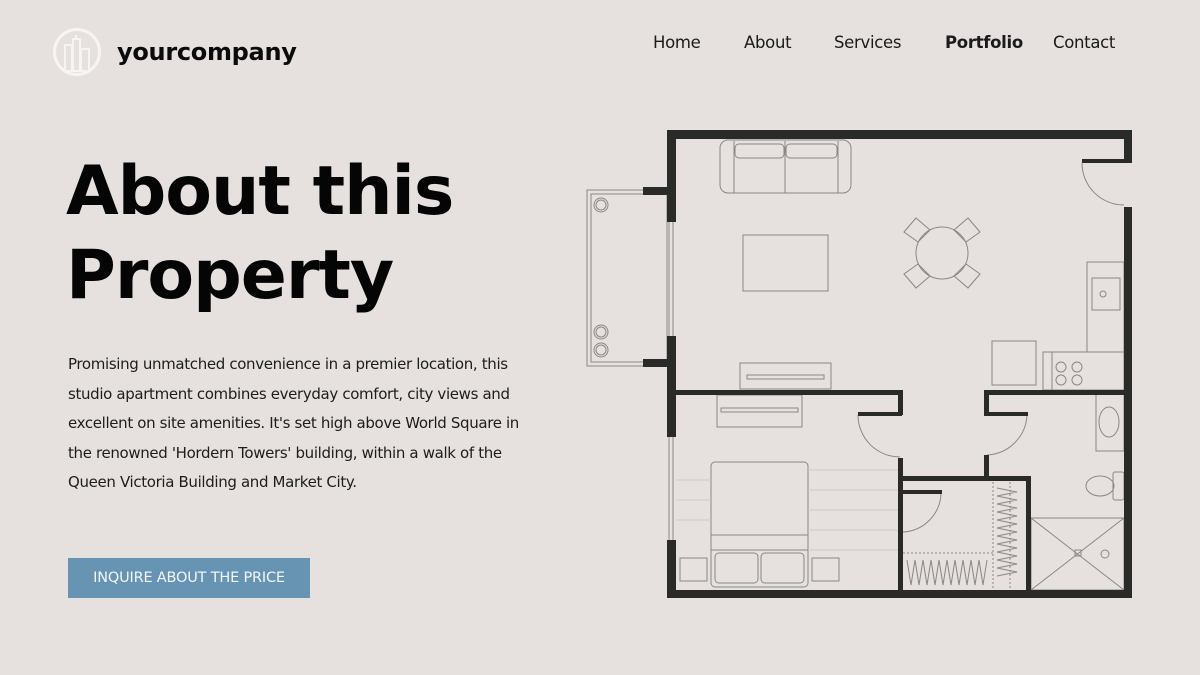 This screenshot has width=1200, height=675. I want to click on balcony, so click(630, 278).